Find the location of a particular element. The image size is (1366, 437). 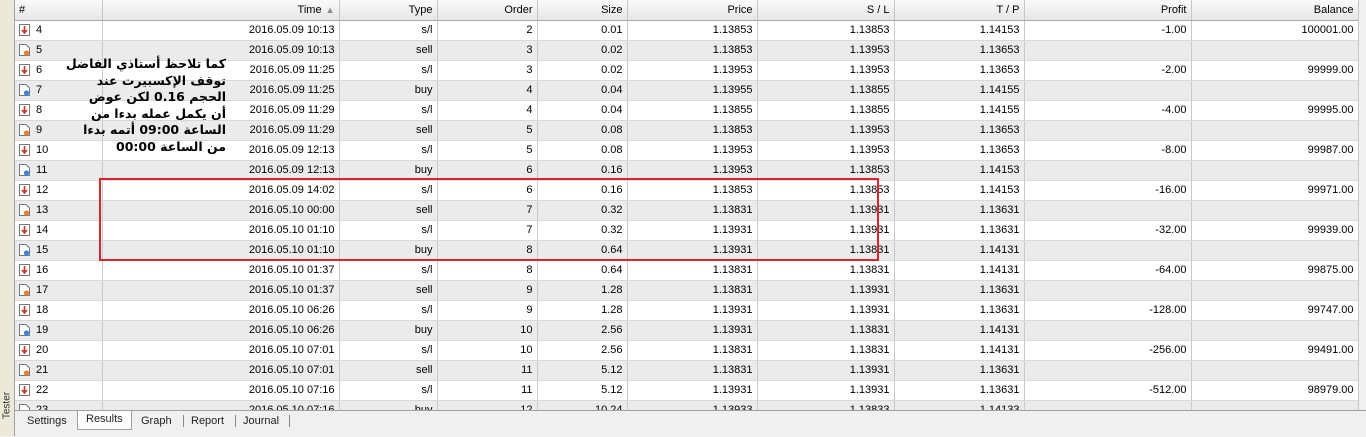

col-header-time-label: Time is located at coordinates (309, 9).